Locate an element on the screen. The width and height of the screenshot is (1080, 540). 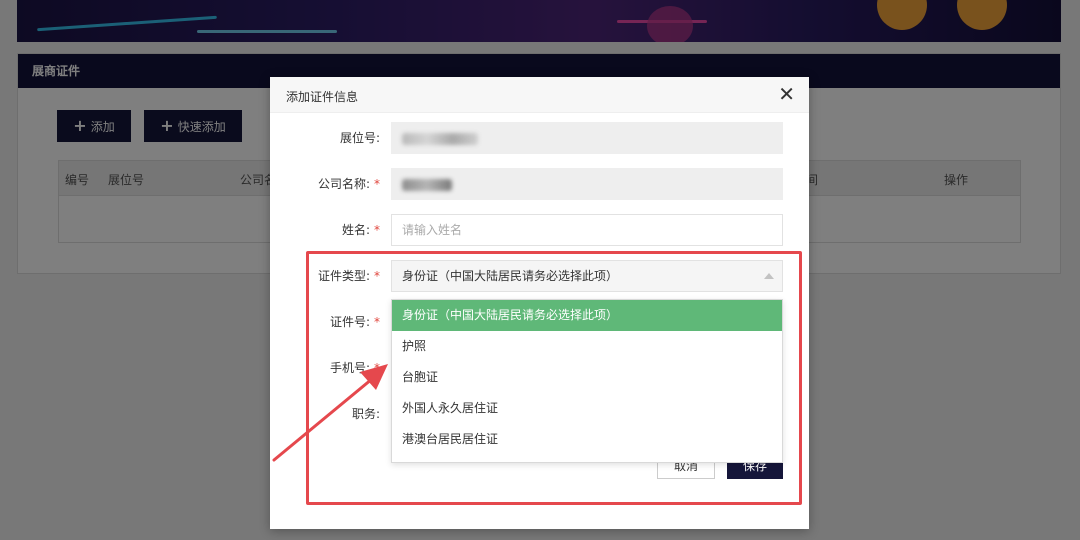
company-label: 公司名称: * is located at coordinates (348, 184).